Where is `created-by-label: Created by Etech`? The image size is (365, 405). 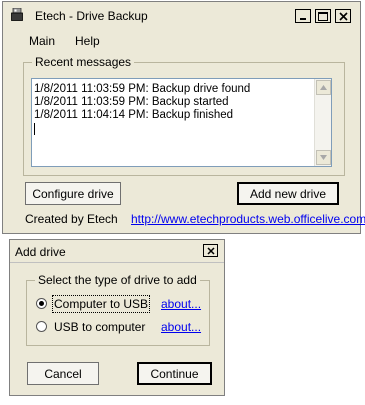
created-by-label: Created by Etech is located at coordinates (71, 219).